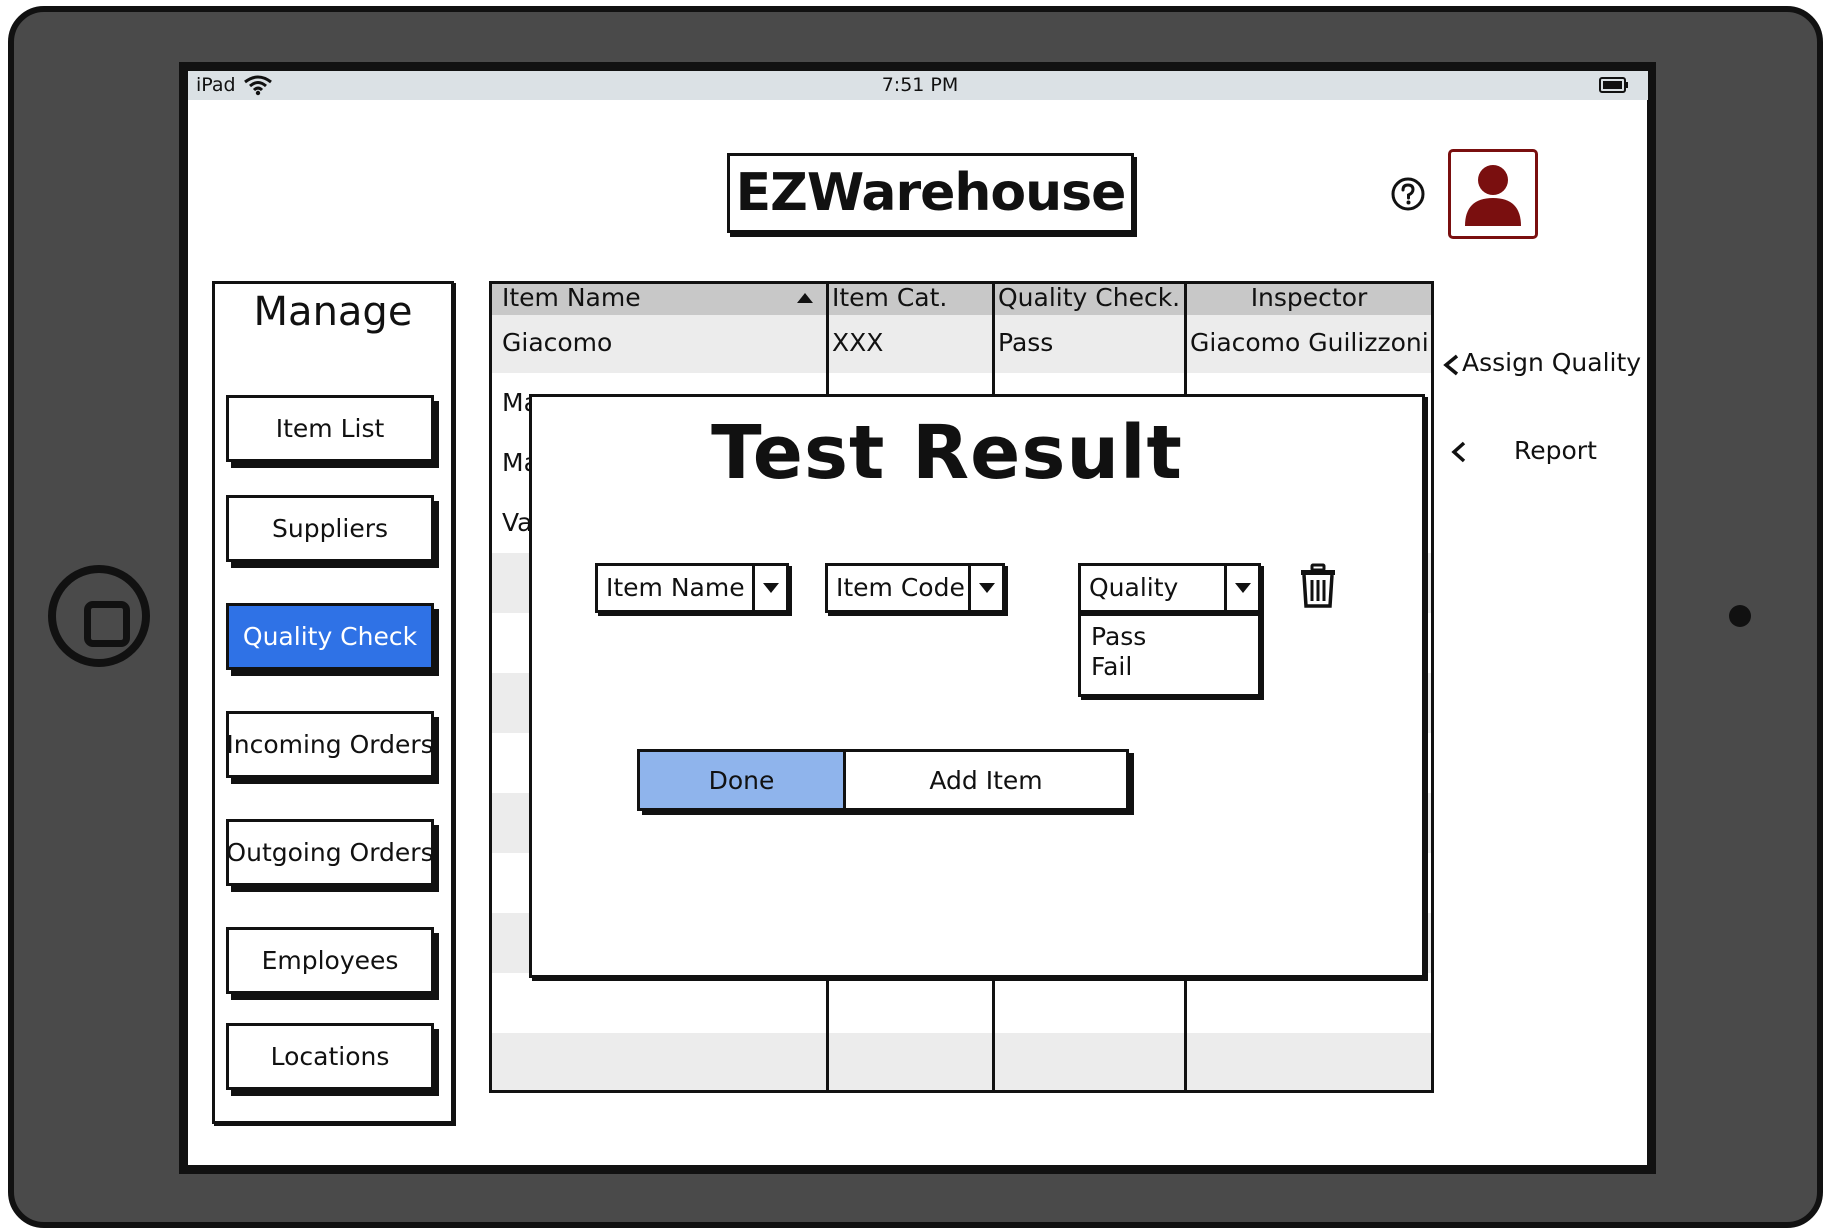 The height and width of the screenshot is (1232, 1832). I want to click on item-code-select: Item Code, so click(915, 588).